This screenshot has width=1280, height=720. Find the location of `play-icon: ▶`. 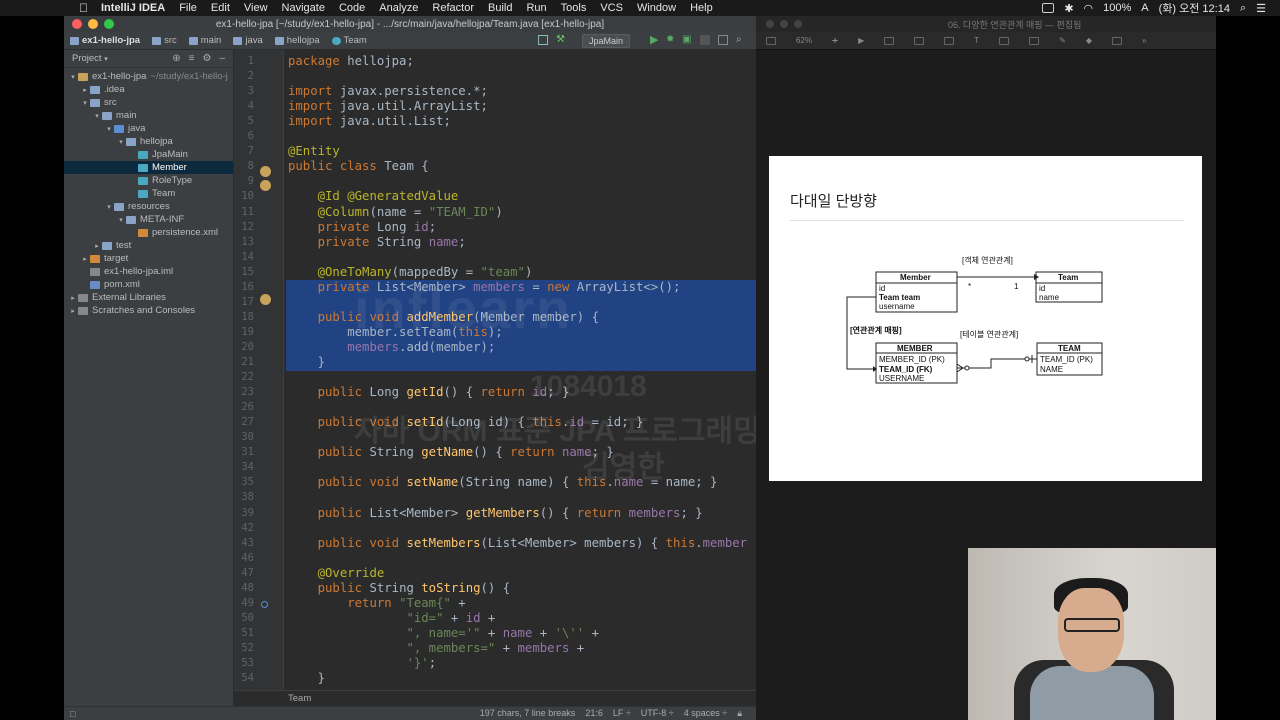

play-icon: ▶ is located at coordinates (861, 40).